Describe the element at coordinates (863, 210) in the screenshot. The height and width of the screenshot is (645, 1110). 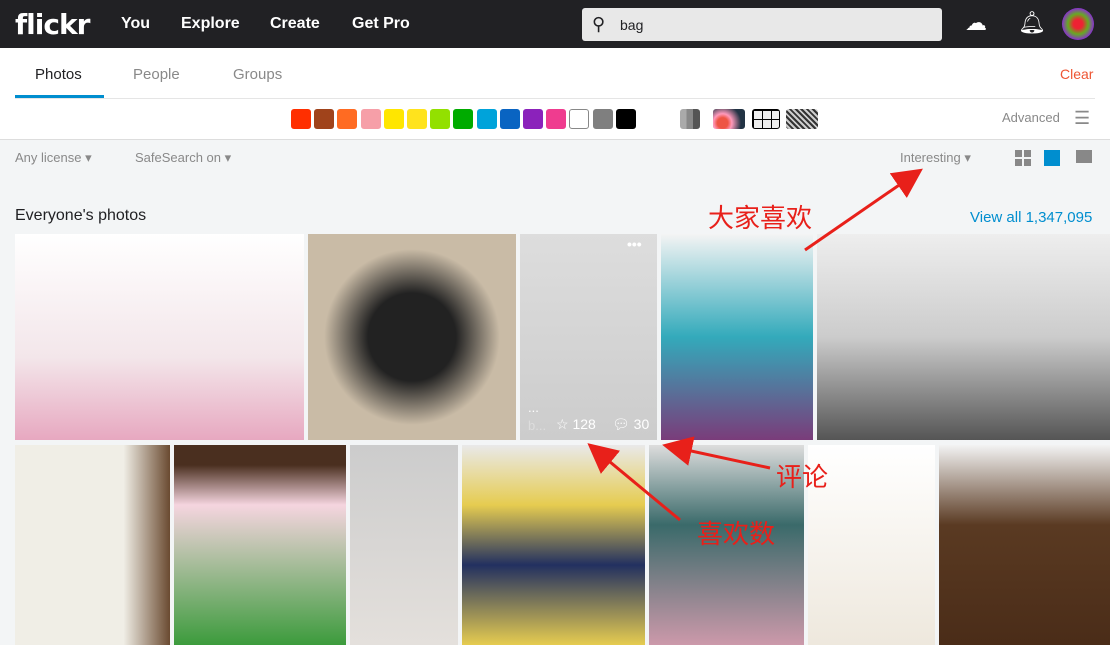
I see `arrow-interesting` at that location.